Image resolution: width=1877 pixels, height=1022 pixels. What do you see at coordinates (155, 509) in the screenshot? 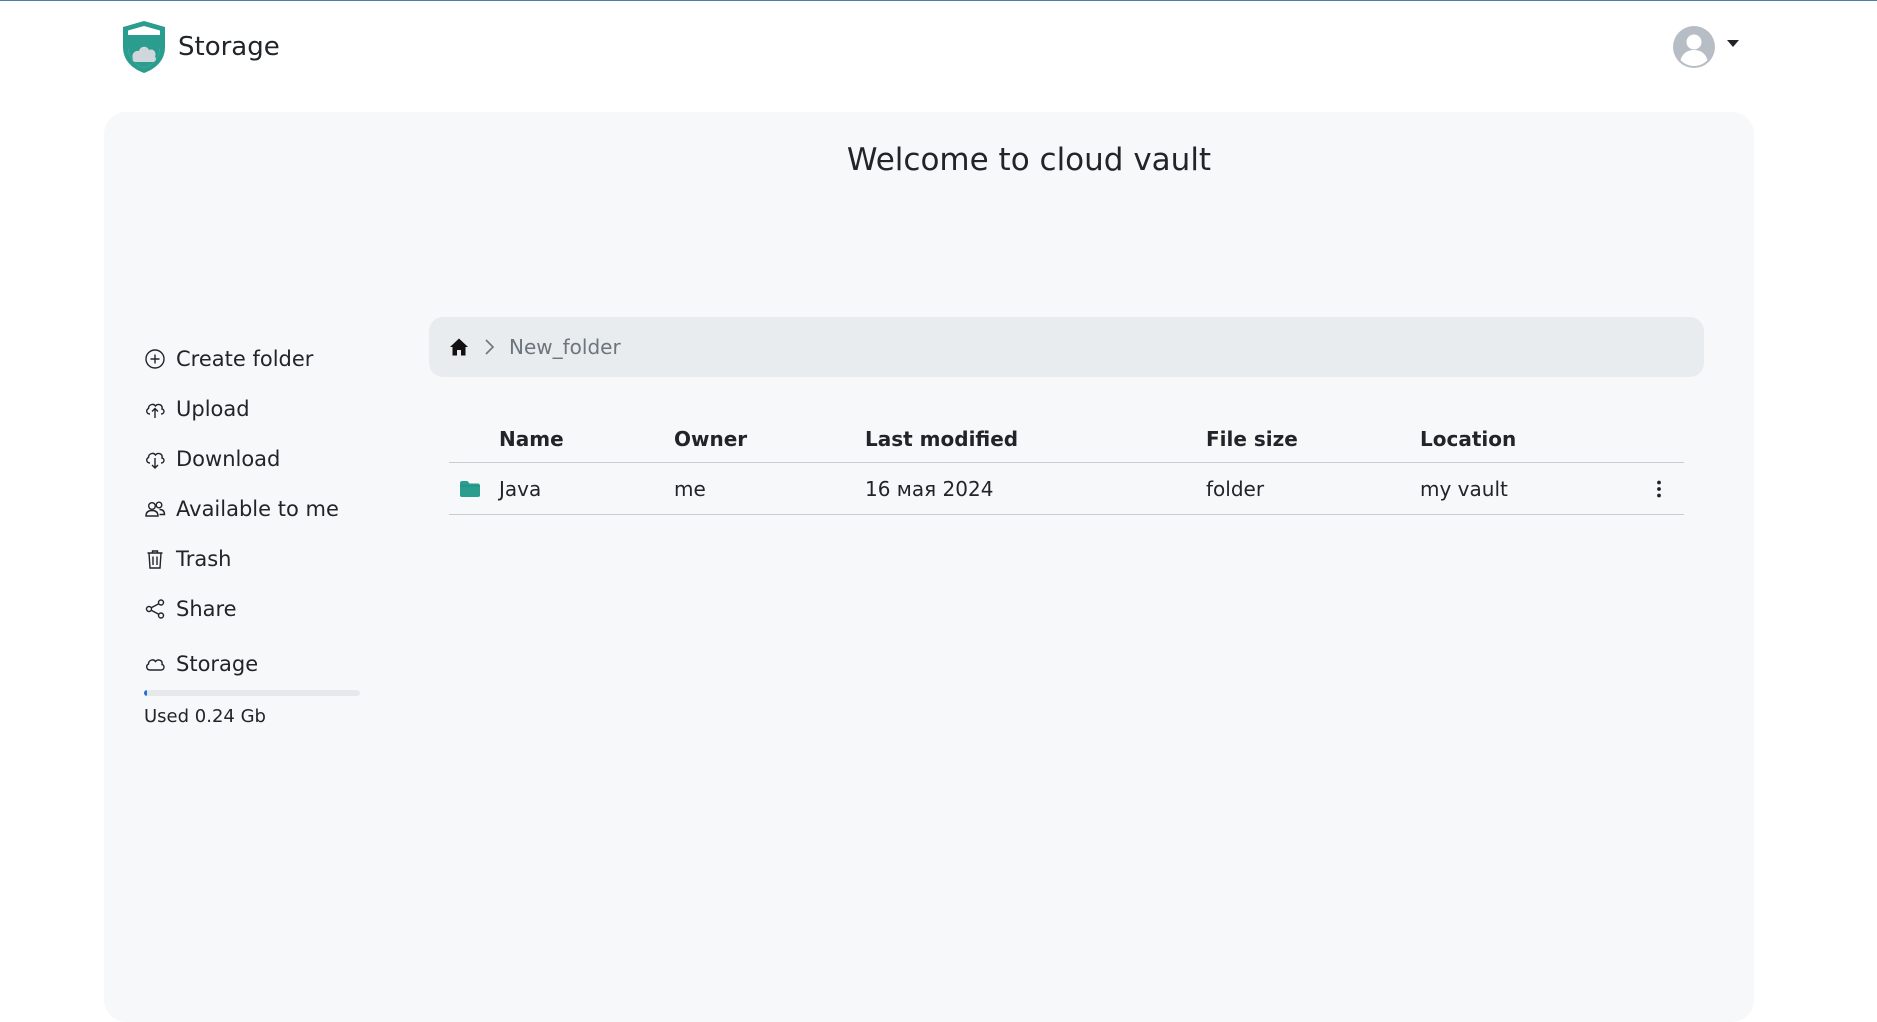
I see `people-icon` at bounding box center [155, 509].